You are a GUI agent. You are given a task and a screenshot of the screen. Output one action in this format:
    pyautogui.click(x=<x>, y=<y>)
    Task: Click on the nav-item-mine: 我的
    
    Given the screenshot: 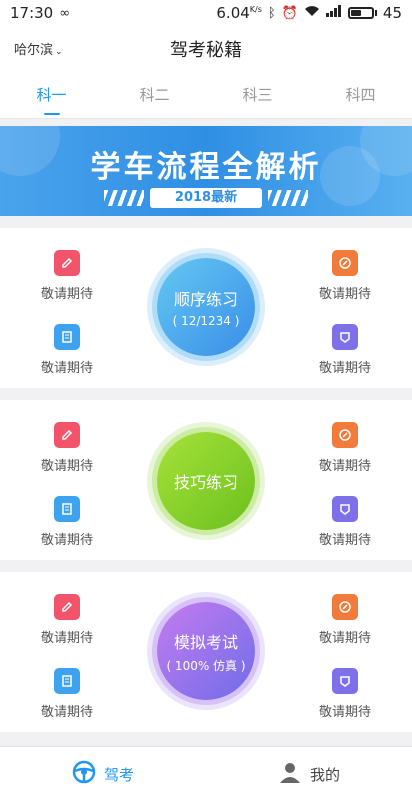 What is the action you would take?
    pyautogui.click(x=309, y=774)
    